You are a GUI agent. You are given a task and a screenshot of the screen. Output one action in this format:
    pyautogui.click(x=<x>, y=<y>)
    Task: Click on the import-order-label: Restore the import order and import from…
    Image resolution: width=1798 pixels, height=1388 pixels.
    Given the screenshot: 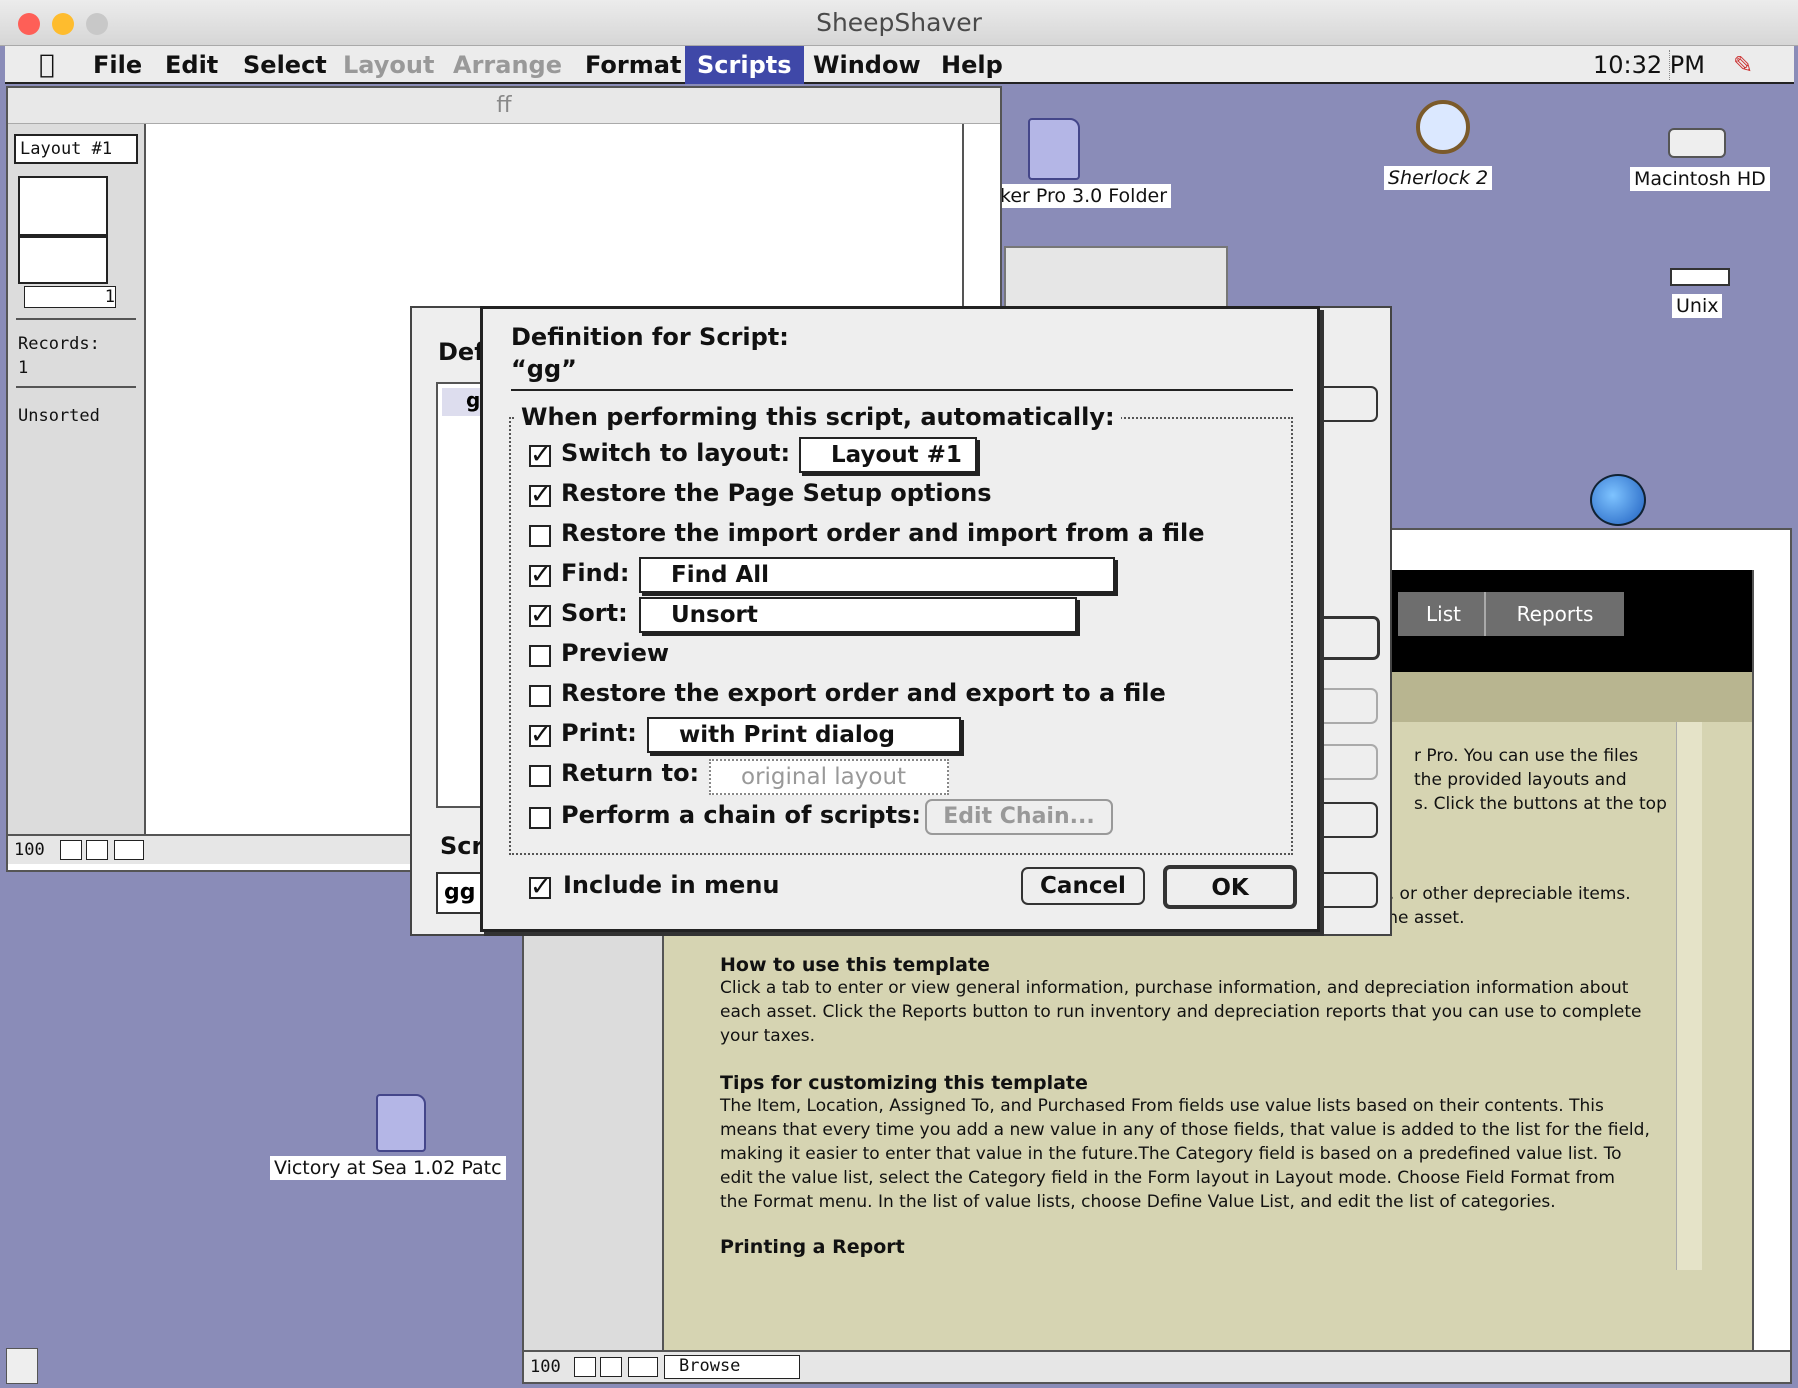 What is the action you would take?
    pyautogui.click(x=883, y=533)
    